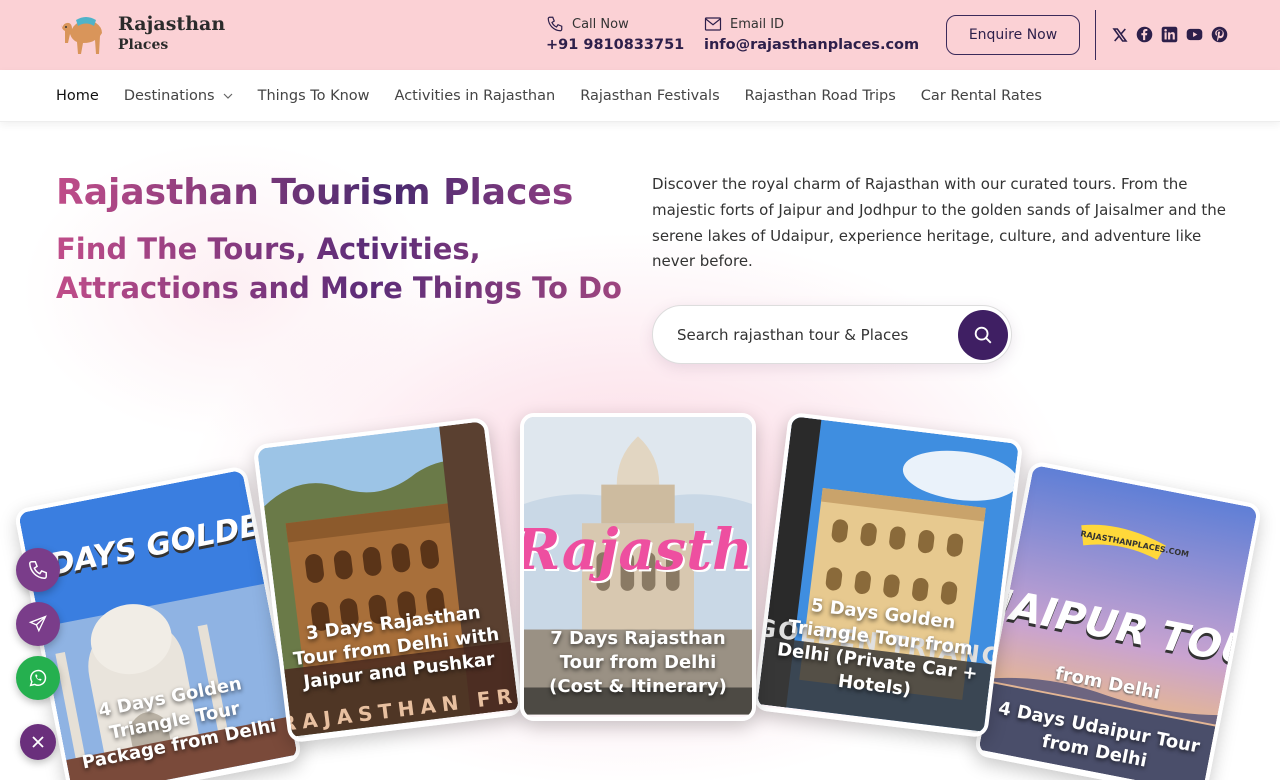 Image resolution: width=1280 pixels, height=780 pixels. I want to click on youtube-icon, so click(1194, 34).